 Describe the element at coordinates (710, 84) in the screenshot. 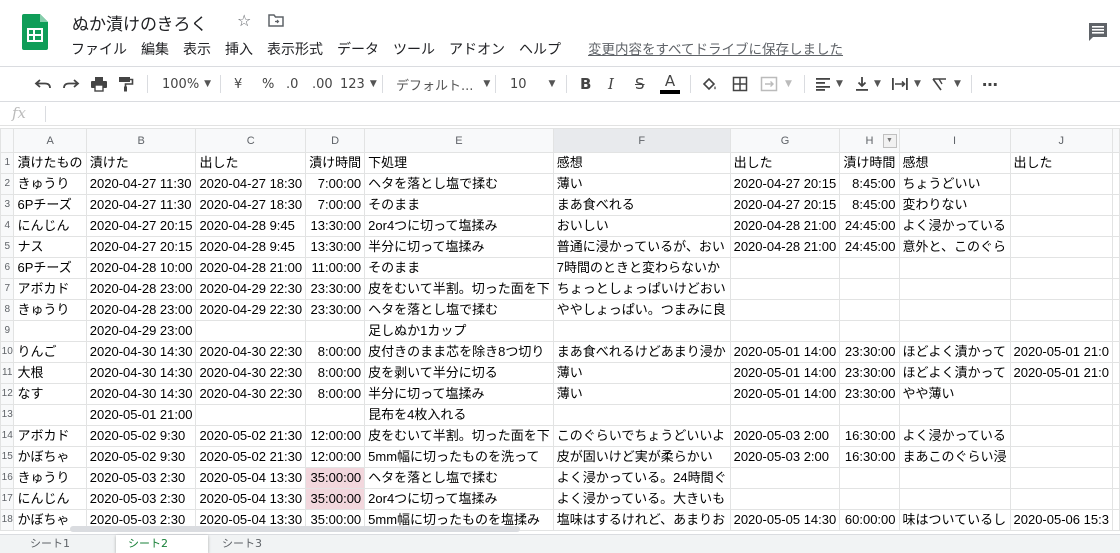

I see `fill-color-icon` at that location.